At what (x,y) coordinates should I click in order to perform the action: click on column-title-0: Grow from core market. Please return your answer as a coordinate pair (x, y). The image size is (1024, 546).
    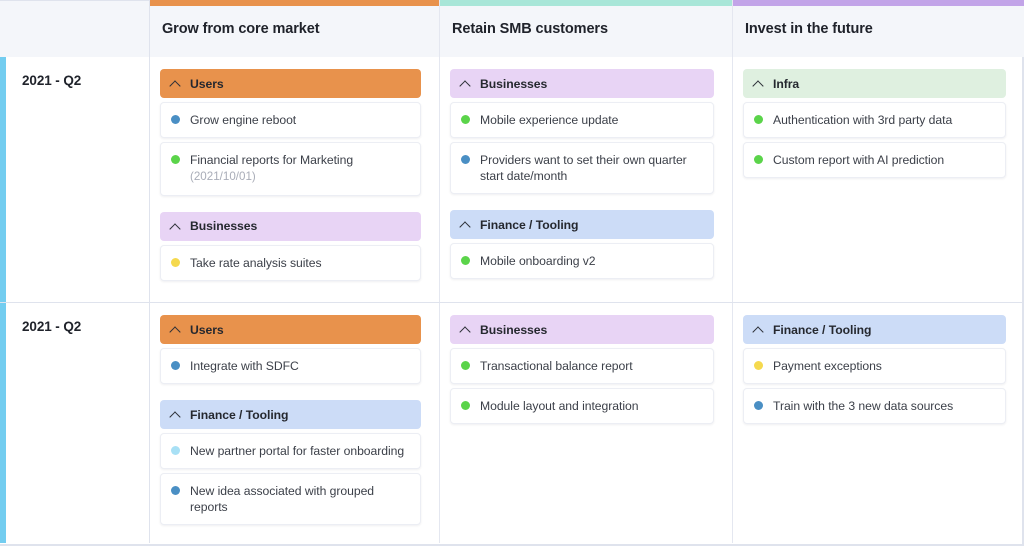
    Looking at the image, I should click on (241, 28).